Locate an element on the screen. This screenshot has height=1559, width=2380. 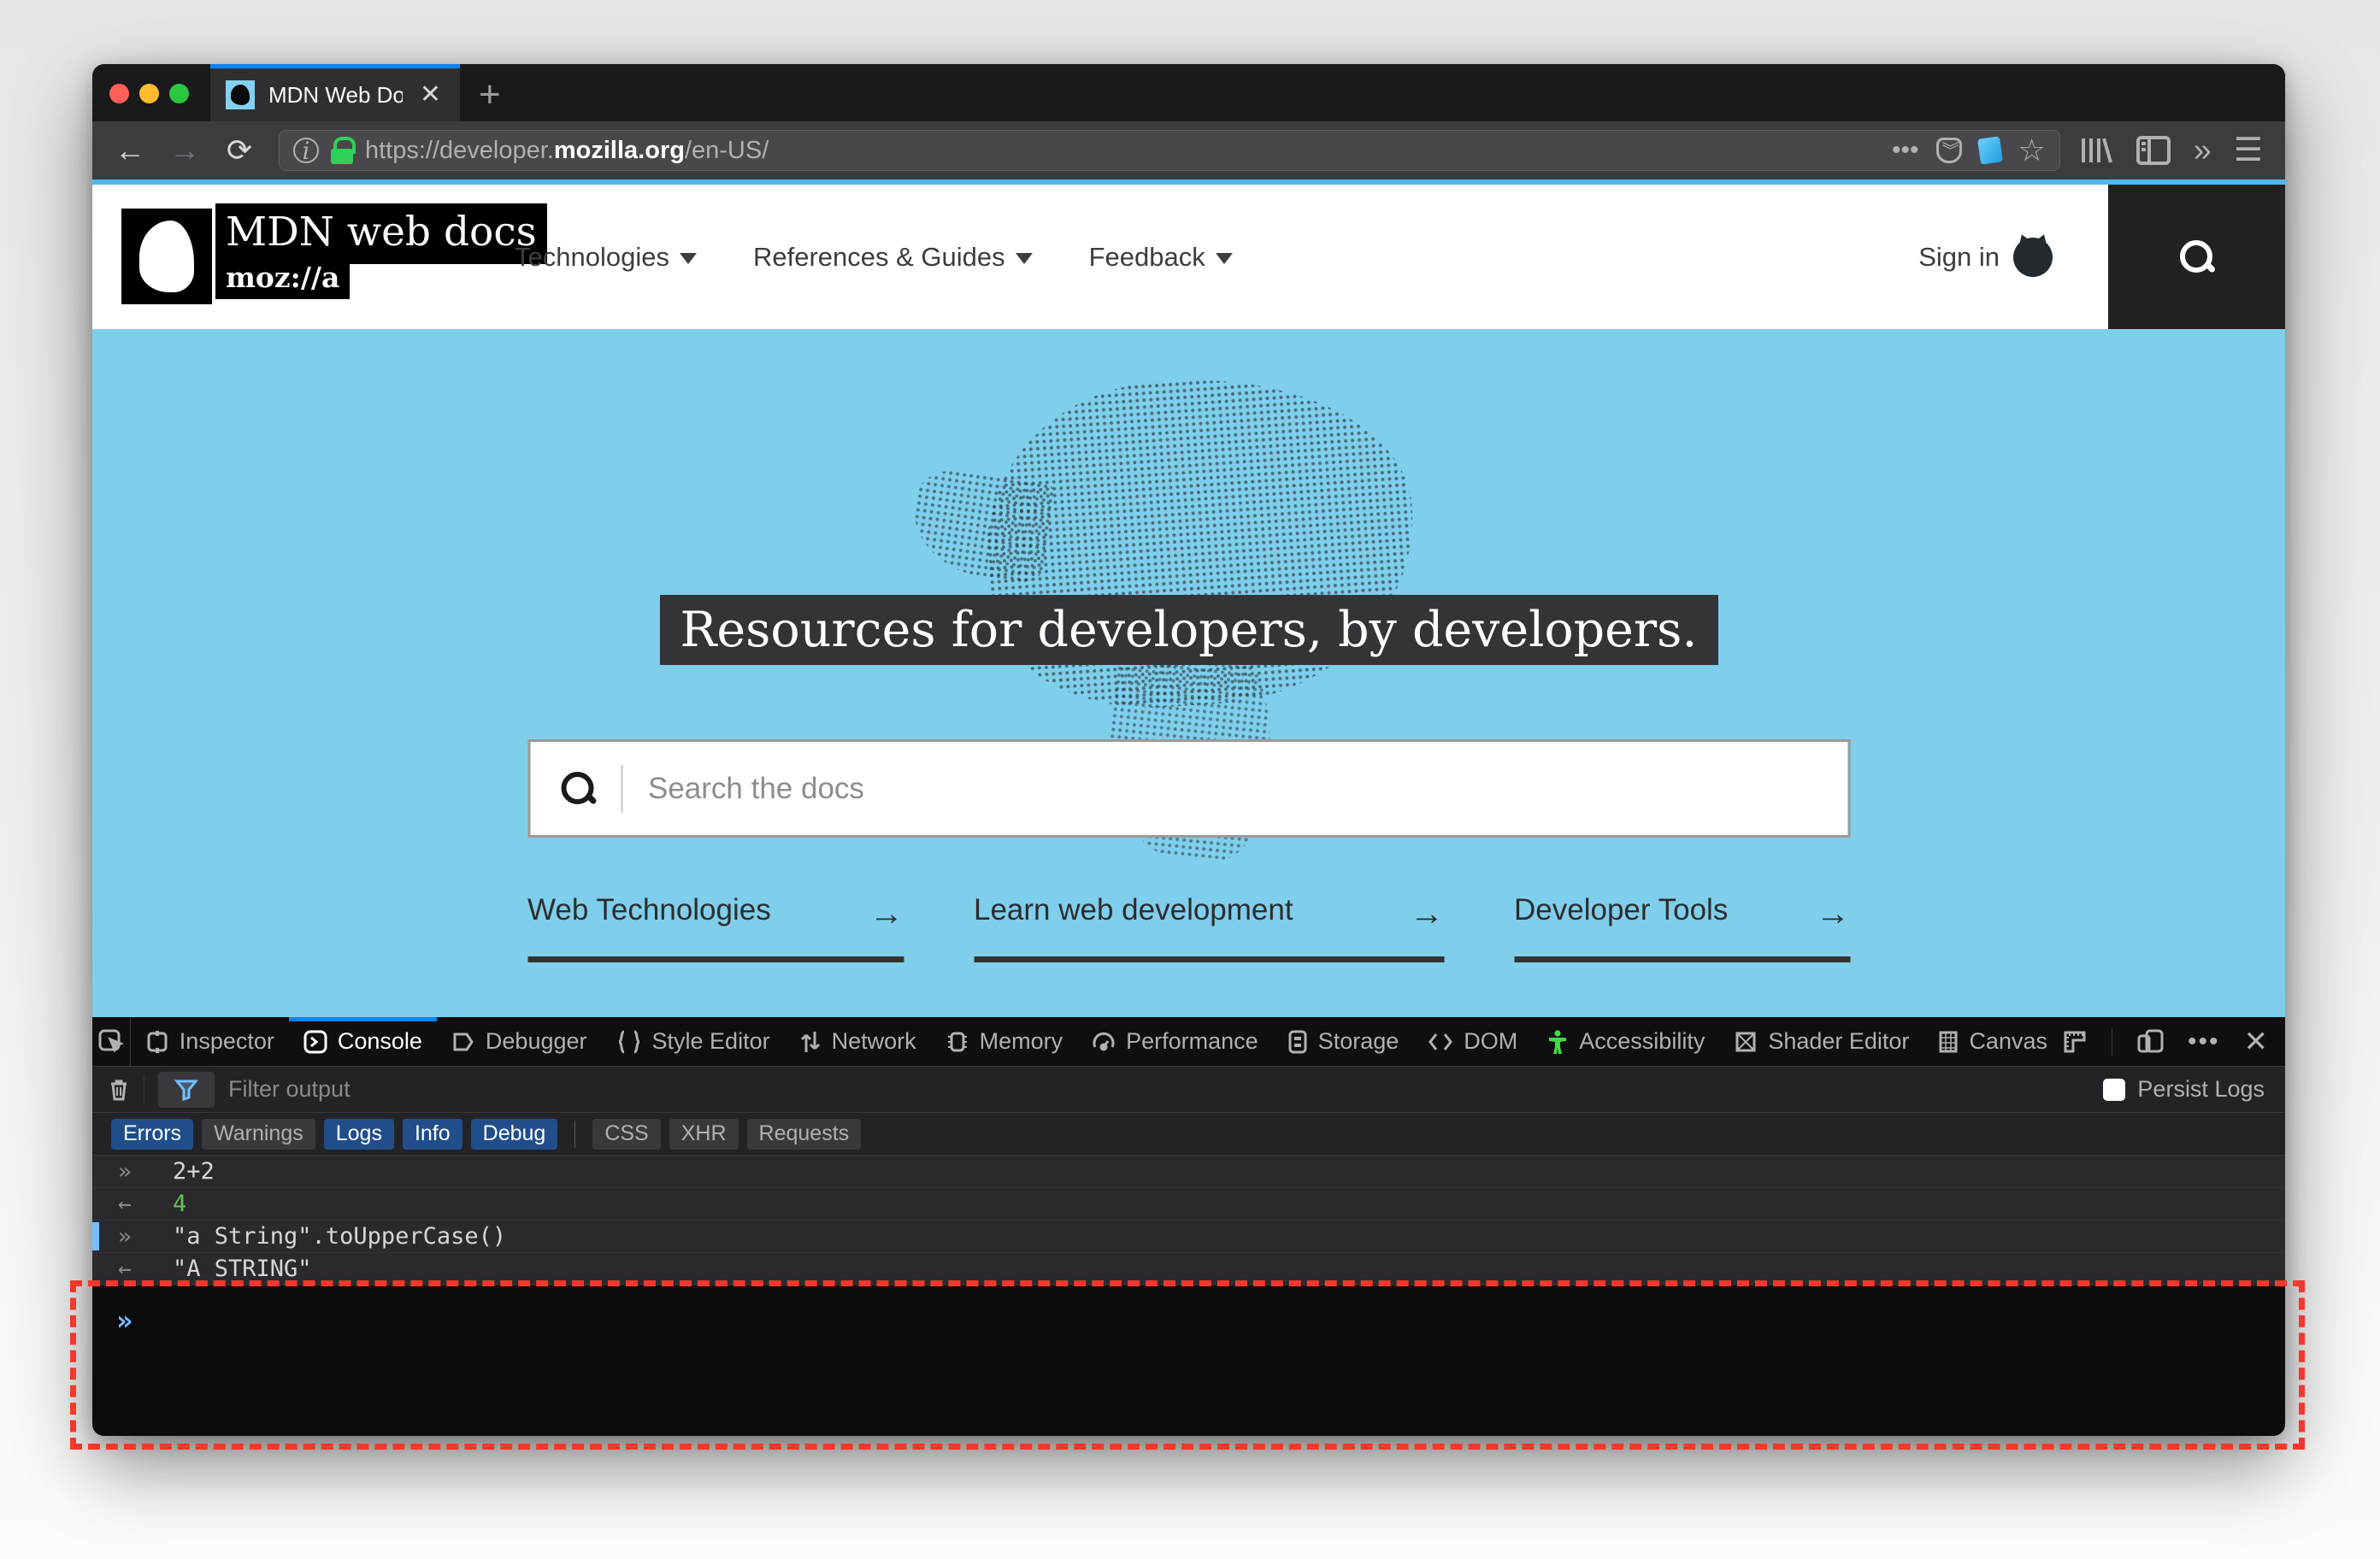
accessibility-icon is located at coordinates (1558, 1042).